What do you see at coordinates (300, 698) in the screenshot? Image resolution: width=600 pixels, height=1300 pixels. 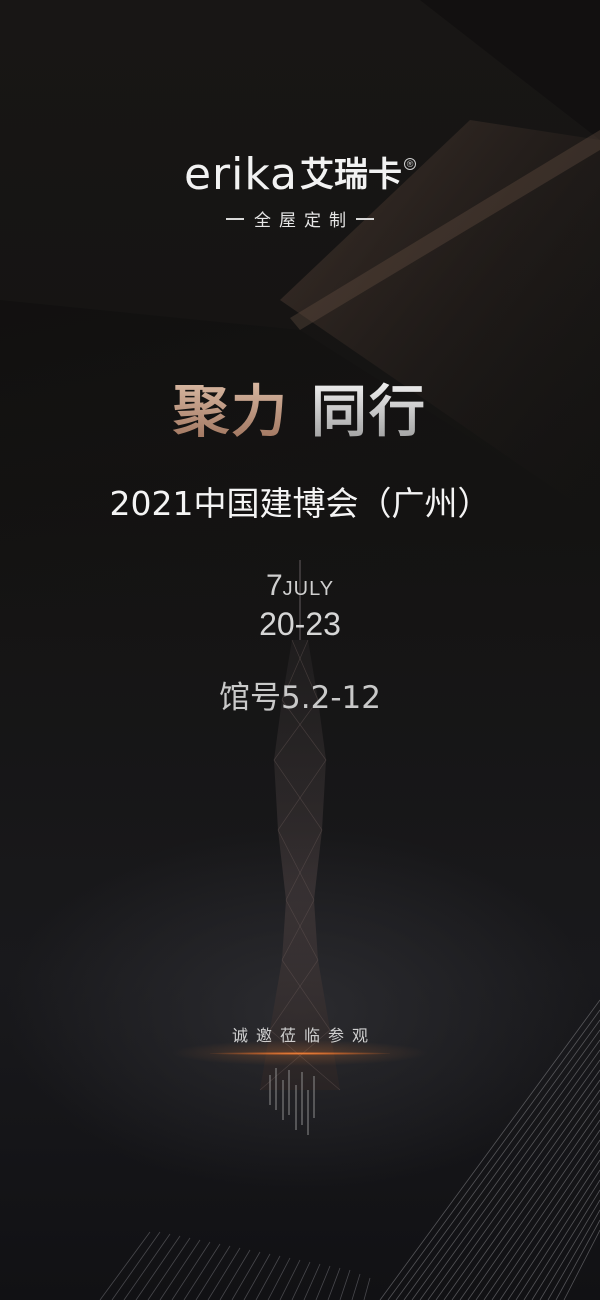 I see `hall-number: 馆号5.2-12` at bounding box center [300, 698].